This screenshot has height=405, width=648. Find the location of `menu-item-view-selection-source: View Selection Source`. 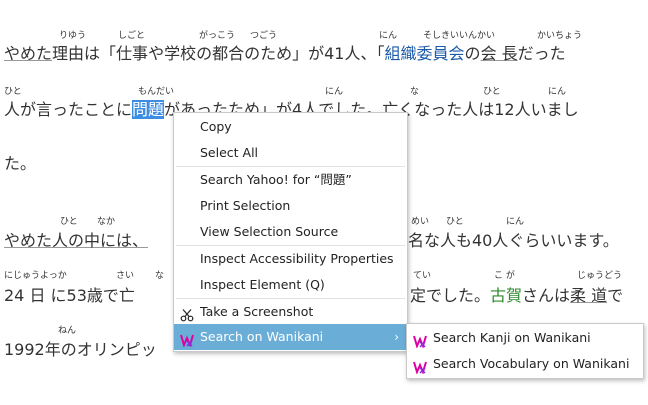

menu-item-view-selection-source: View Selection Source is located at coordinates (290, 232).